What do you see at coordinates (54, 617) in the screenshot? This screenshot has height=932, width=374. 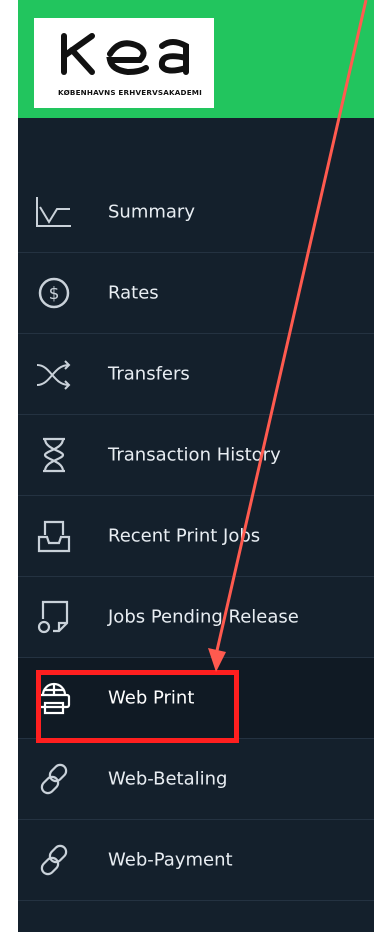 I see `printer-page-icon` at bounding box center [54, 617].